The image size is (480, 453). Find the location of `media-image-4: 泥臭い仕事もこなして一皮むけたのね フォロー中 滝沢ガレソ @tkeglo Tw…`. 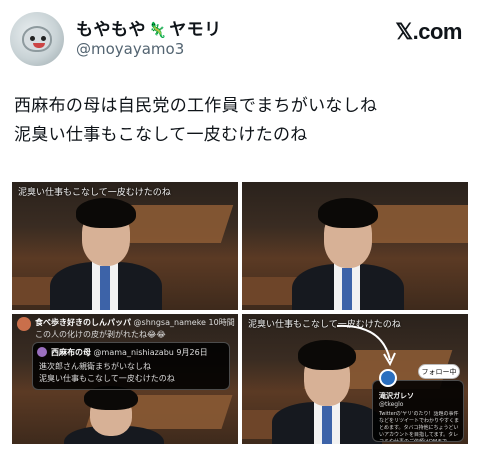

media-image-4: 泥臭い仕事もこなして一皮むけたのね フォロー中 滝沢ガレソ @tkeglo Tw… is located at coordinates (355, 379).